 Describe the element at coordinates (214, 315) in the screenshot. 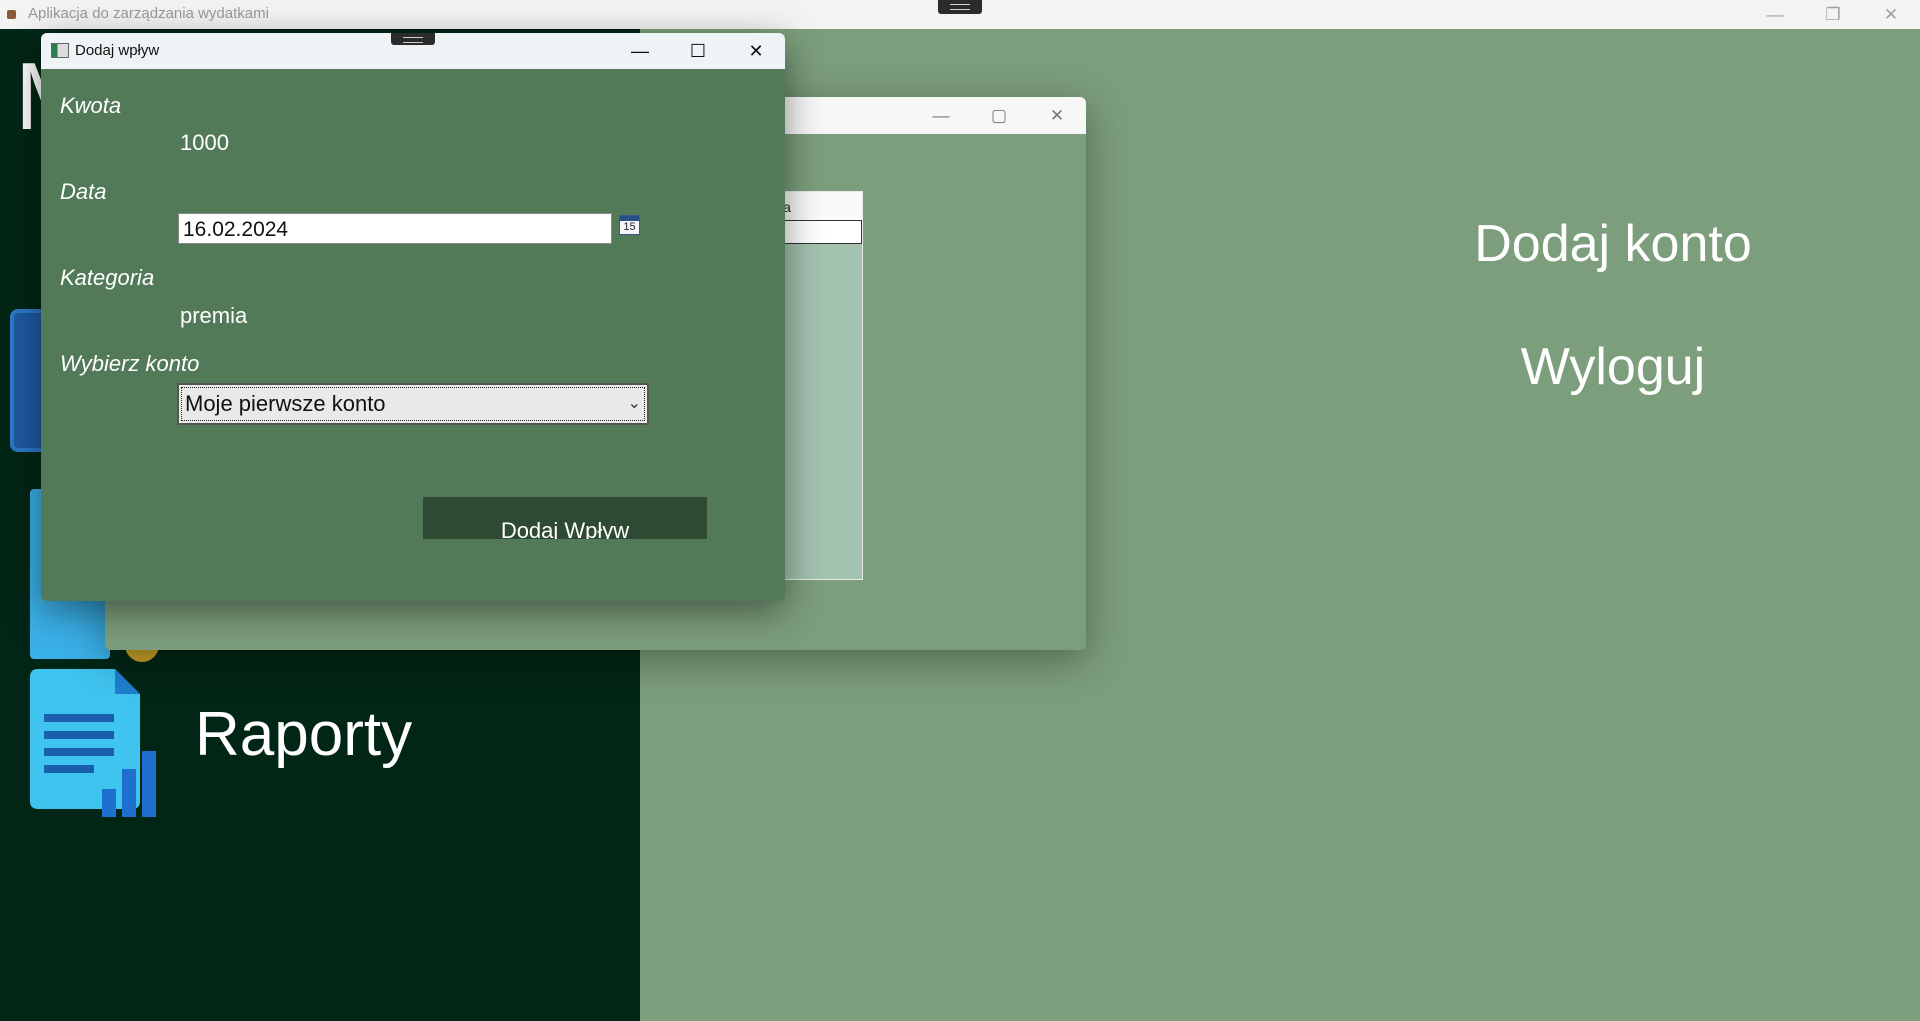

I see `category-value: premia` at that location.